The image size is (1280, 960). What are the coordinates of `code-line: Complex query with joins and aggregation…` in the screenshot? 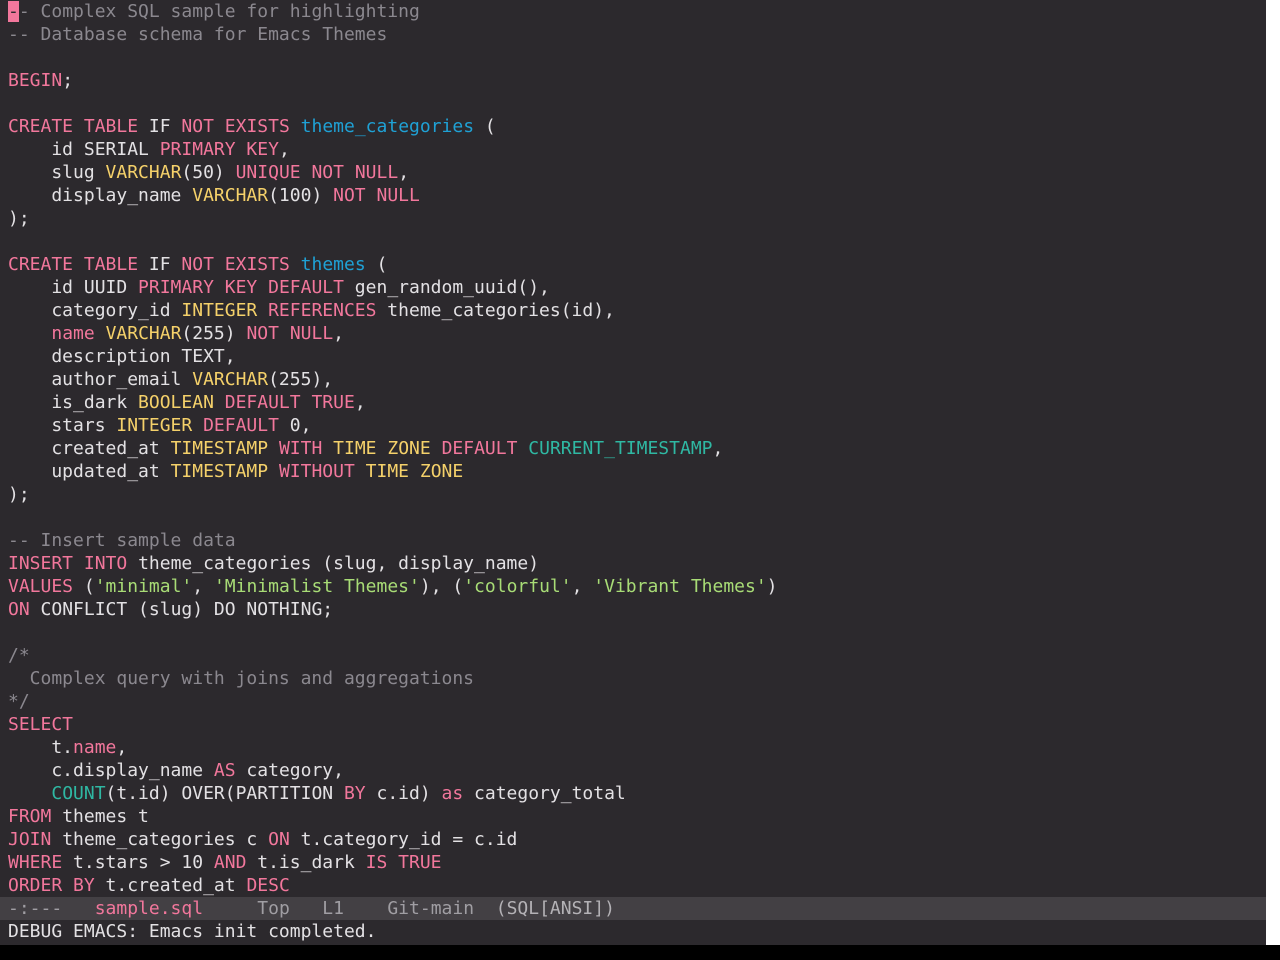 It's located at (637, 678).